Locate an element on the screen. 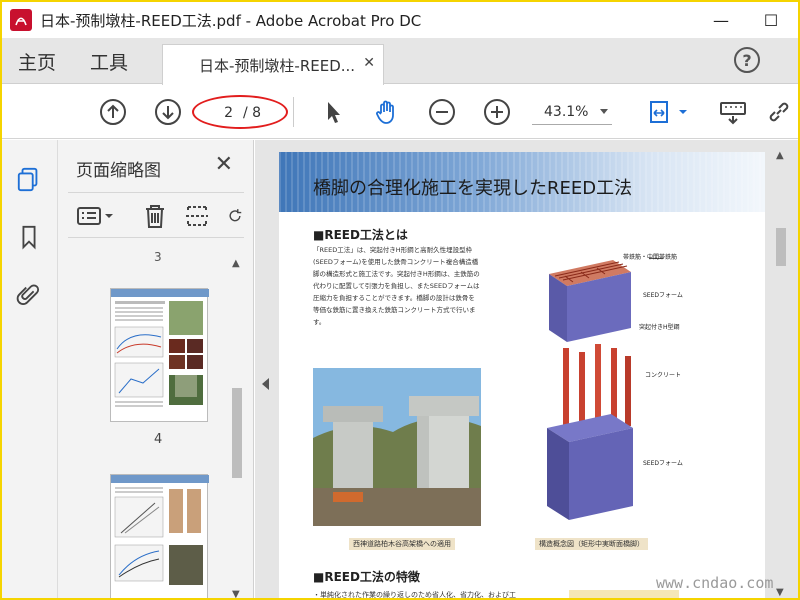 The image size is (800, 600). rotate-icon is located at coordinates (235, 216).